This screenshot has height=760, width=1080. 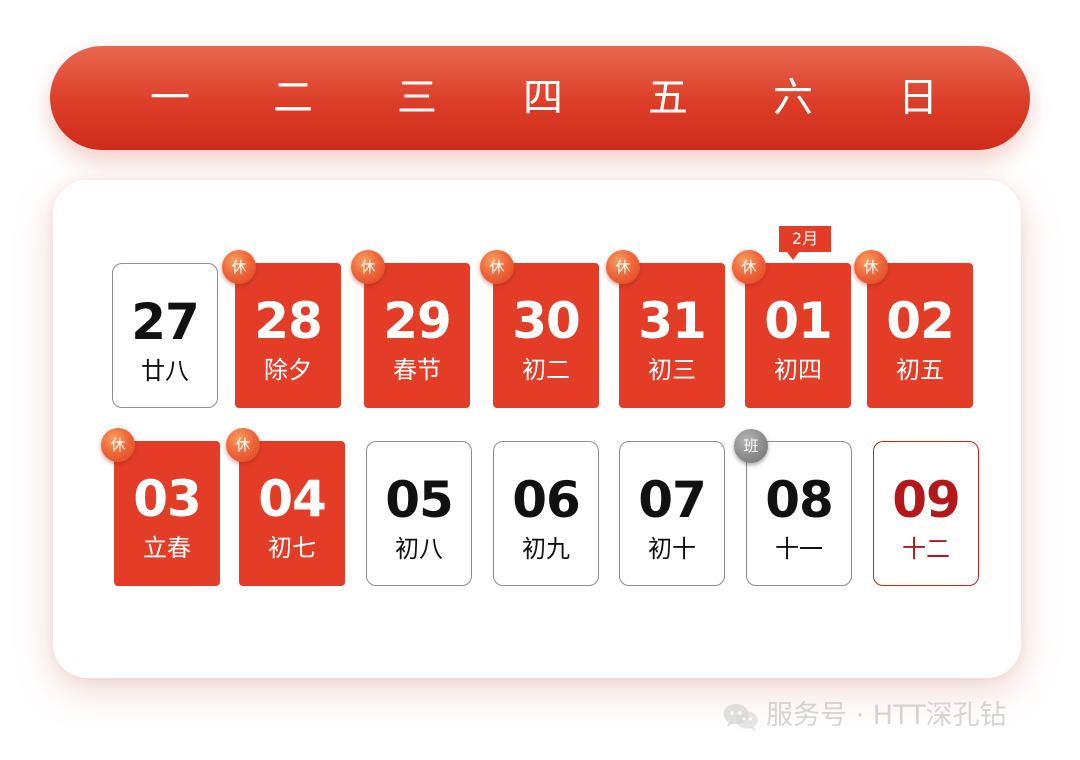 I want to click on day-cell: 27 廿八, so click(x=165, y=335).